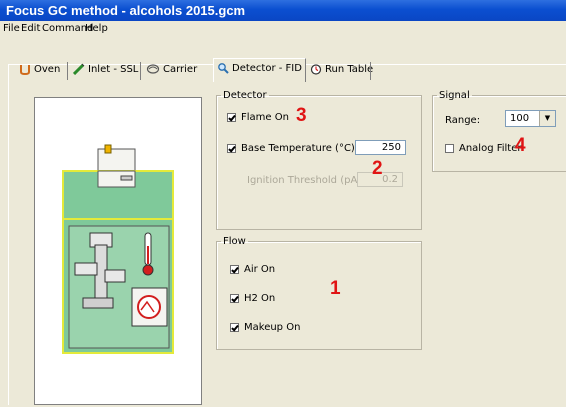  I want to click on air-on-checkbox: Air On, so click(252, 269).